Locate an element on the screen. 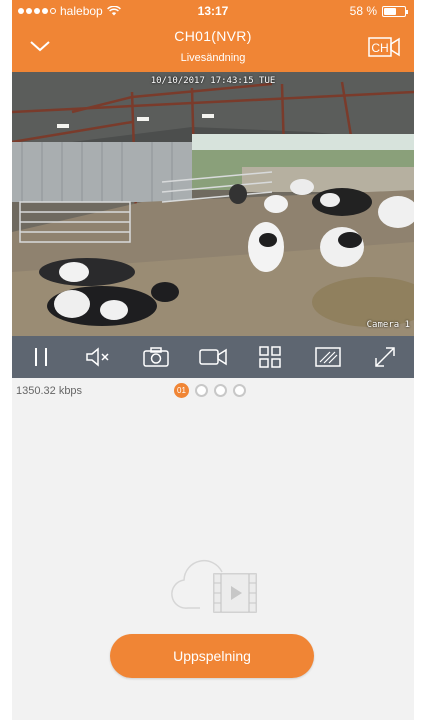  quality-button is located at coordinates (328, 357).